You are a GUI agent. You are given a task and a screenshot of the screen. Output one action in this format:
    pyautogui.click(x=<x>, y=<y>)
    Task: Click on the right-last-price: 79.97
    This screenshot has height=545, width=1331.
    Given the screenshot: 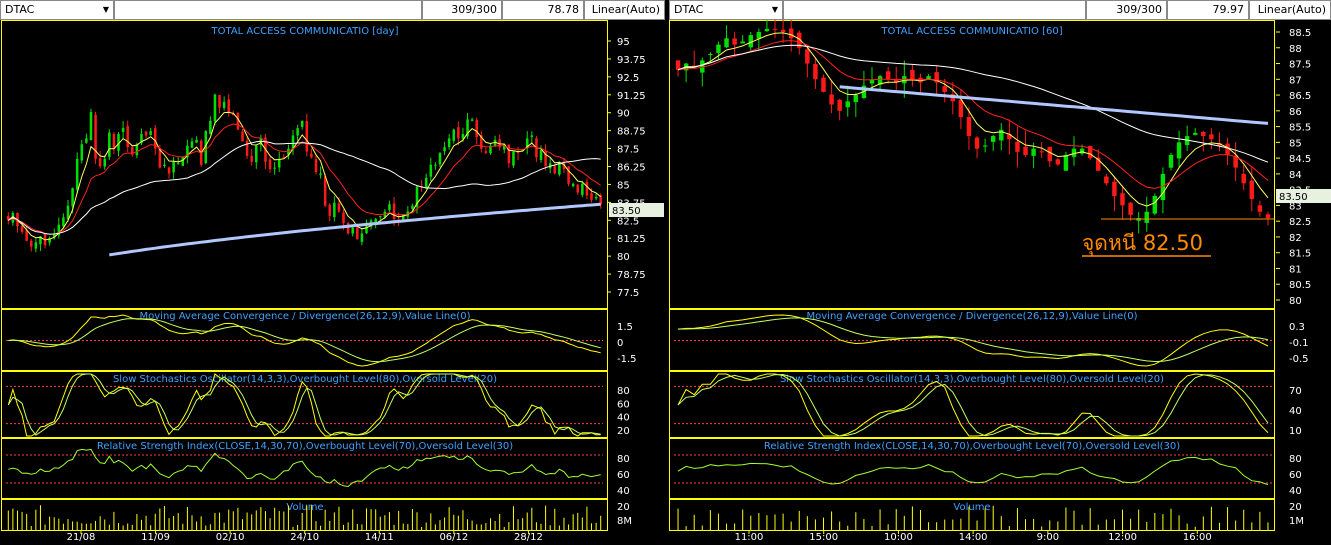 What is the action you would take?
    pyautogui.click(x=1208, y=10)
    